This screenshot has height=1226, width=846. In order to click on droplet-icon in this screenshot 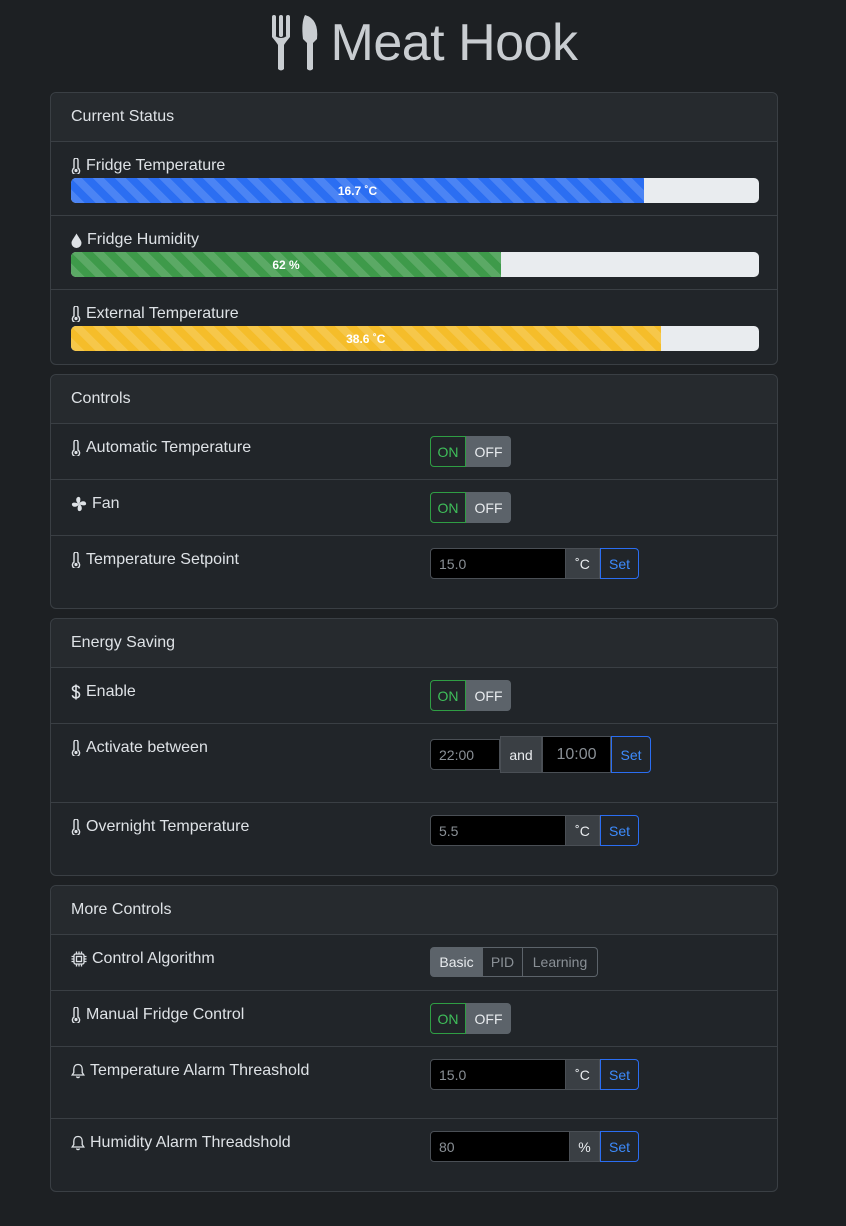, I will do `click(76, 240)`.